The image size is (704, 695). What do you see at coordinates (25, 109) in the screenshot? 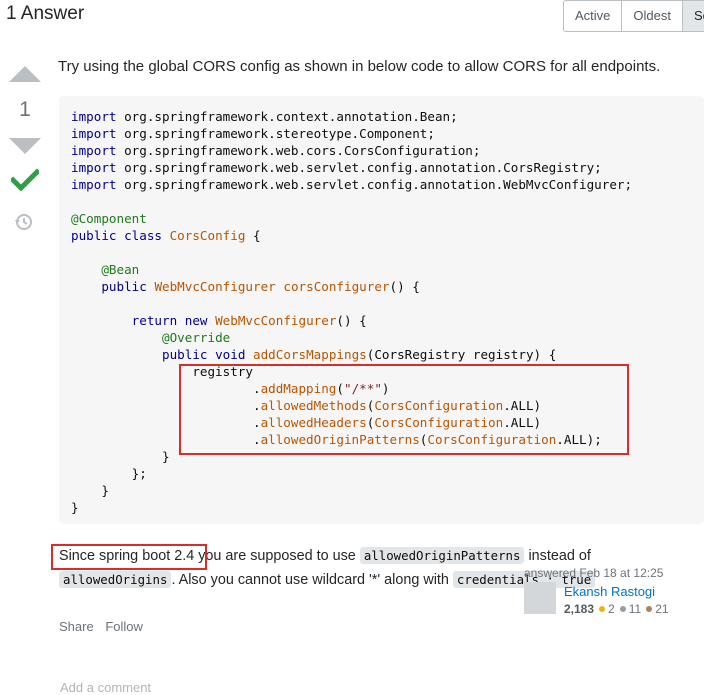
I see `vote-count: 1` at bounding box center [25, 109].